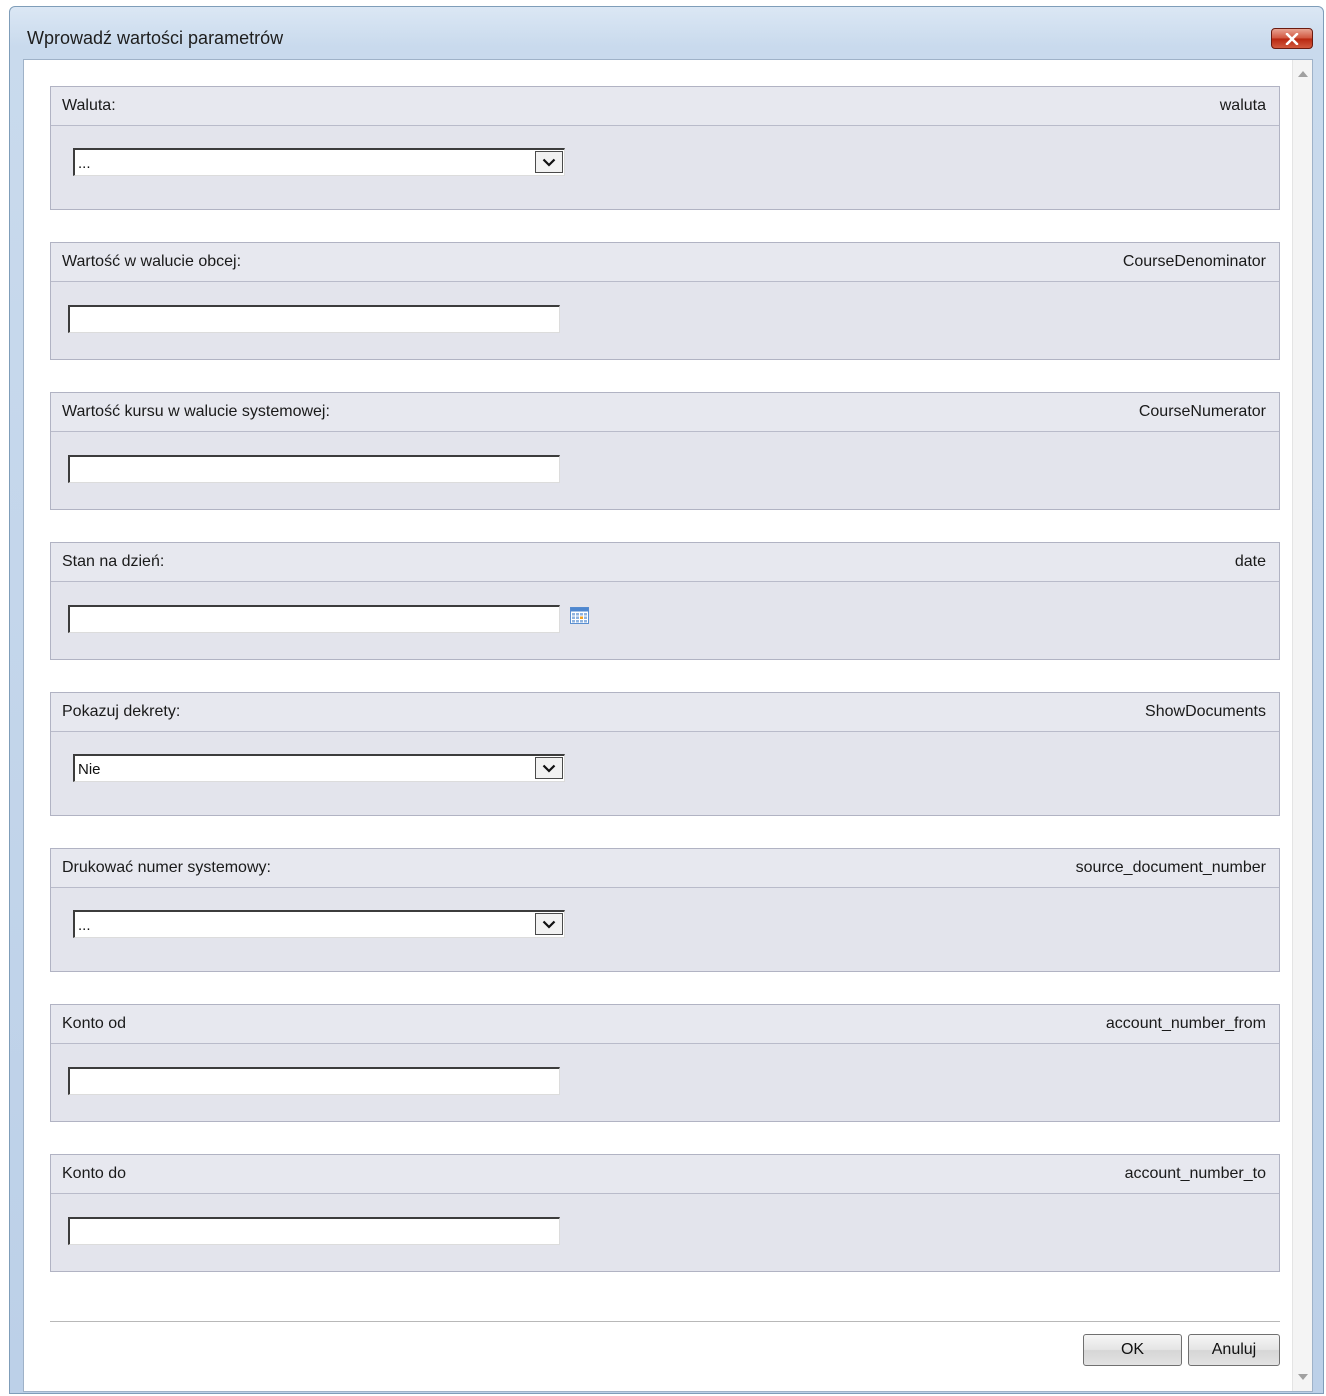  Describe the element at coordinates (665, 754) in the screenshot. I see `param-panel-show-documents: Pokazuj dekrety: ShowDocuments Nie` at that location.